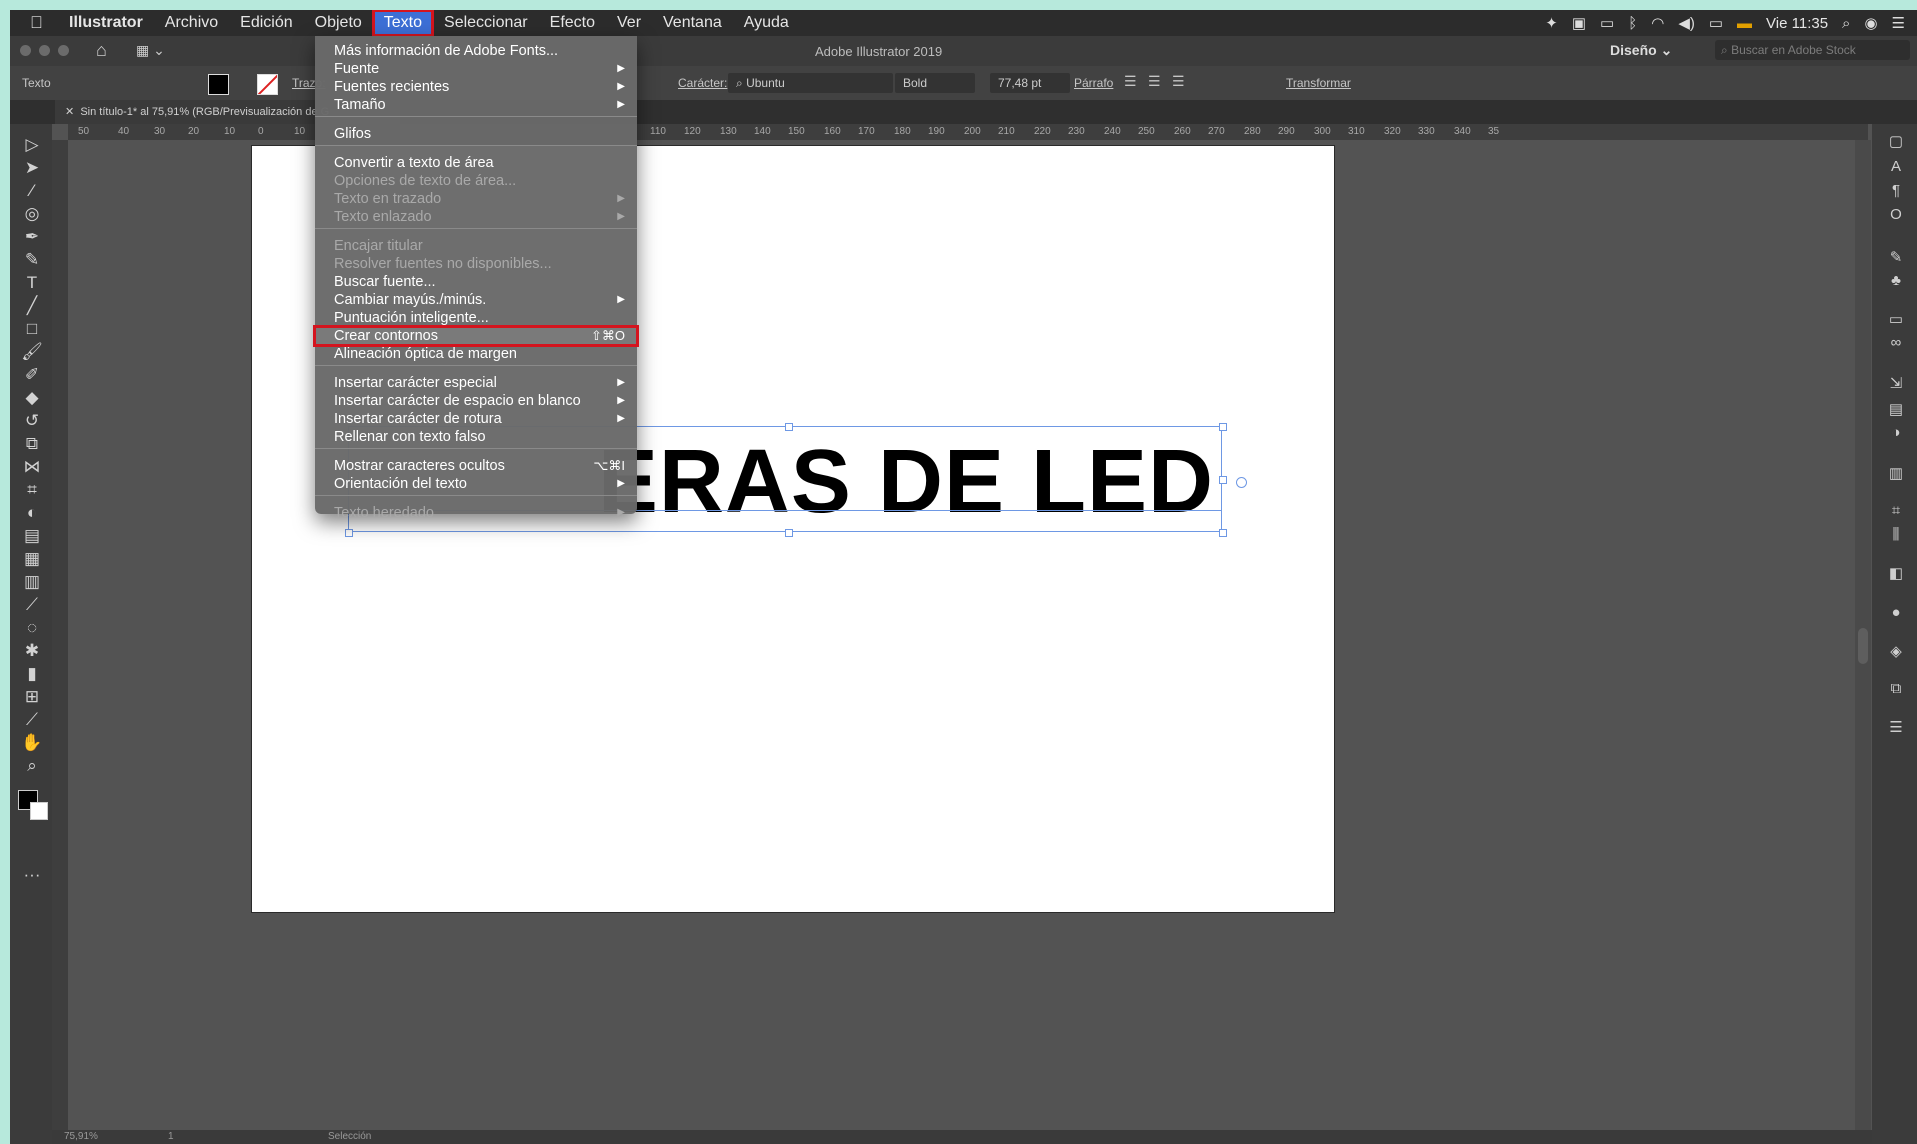 The width and height of the screenshot is (1917, 1144). I want to click on menu-item-orientacion-del-texto: Orientación del texto ▶, so click(476, 484).